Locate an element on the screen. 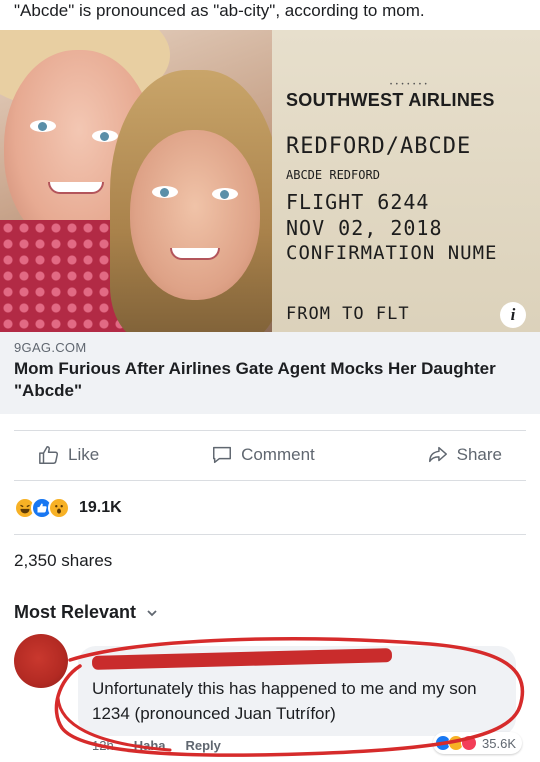  ticket-confirmation: CONFIRMATION NUME is located at coordinates (392, 253).